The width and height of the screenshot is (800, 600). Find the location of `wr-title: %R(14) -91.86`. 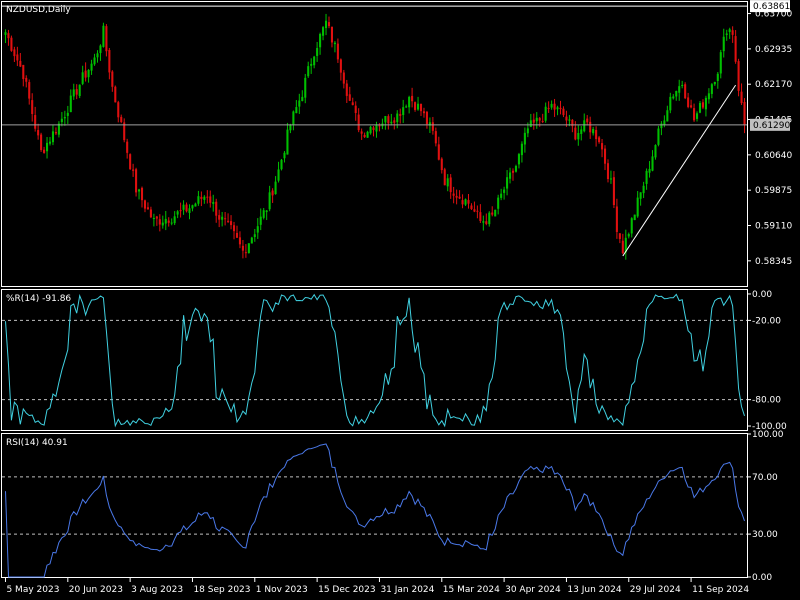

wr-title: %R(14) -91.86 is located at coordinates (38, 299).